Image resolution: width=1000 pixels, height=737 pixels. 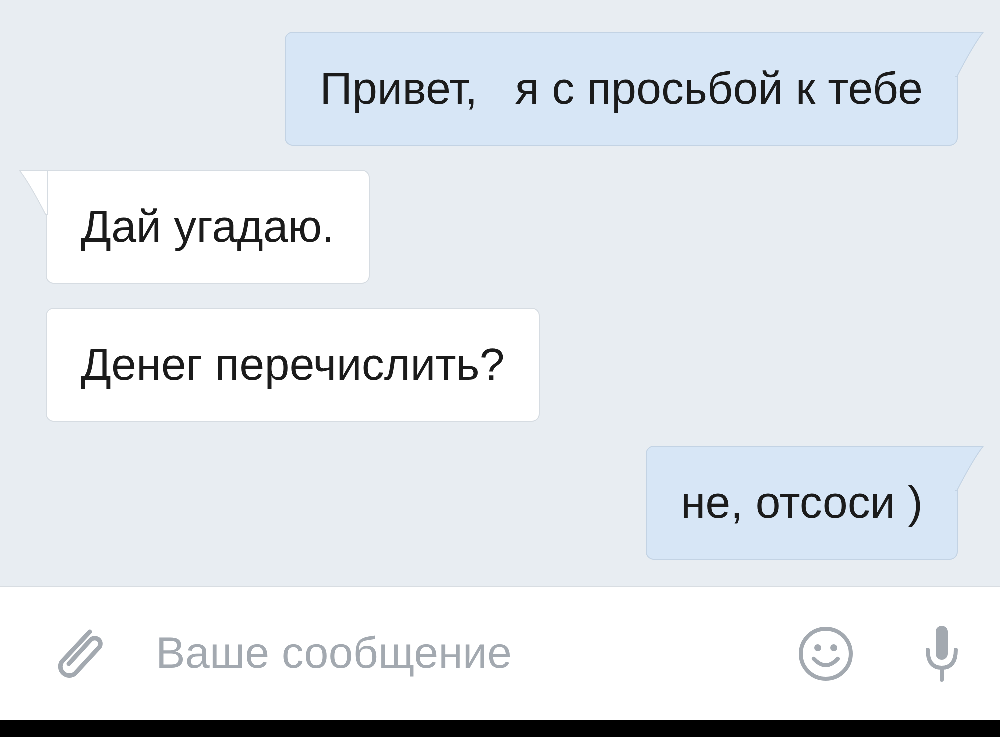 I want to click on smiley-icon, so click(x=826, y=654).